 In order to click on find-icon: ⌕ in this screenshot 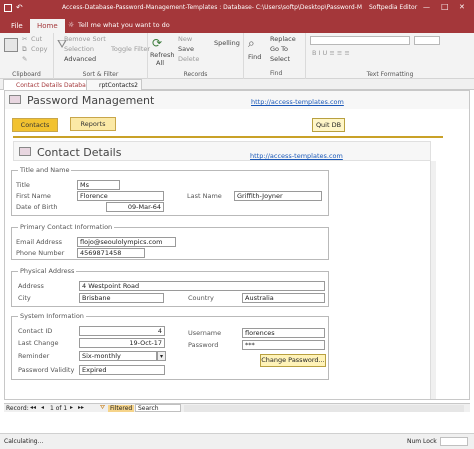, I will do `click(255, 43)`.